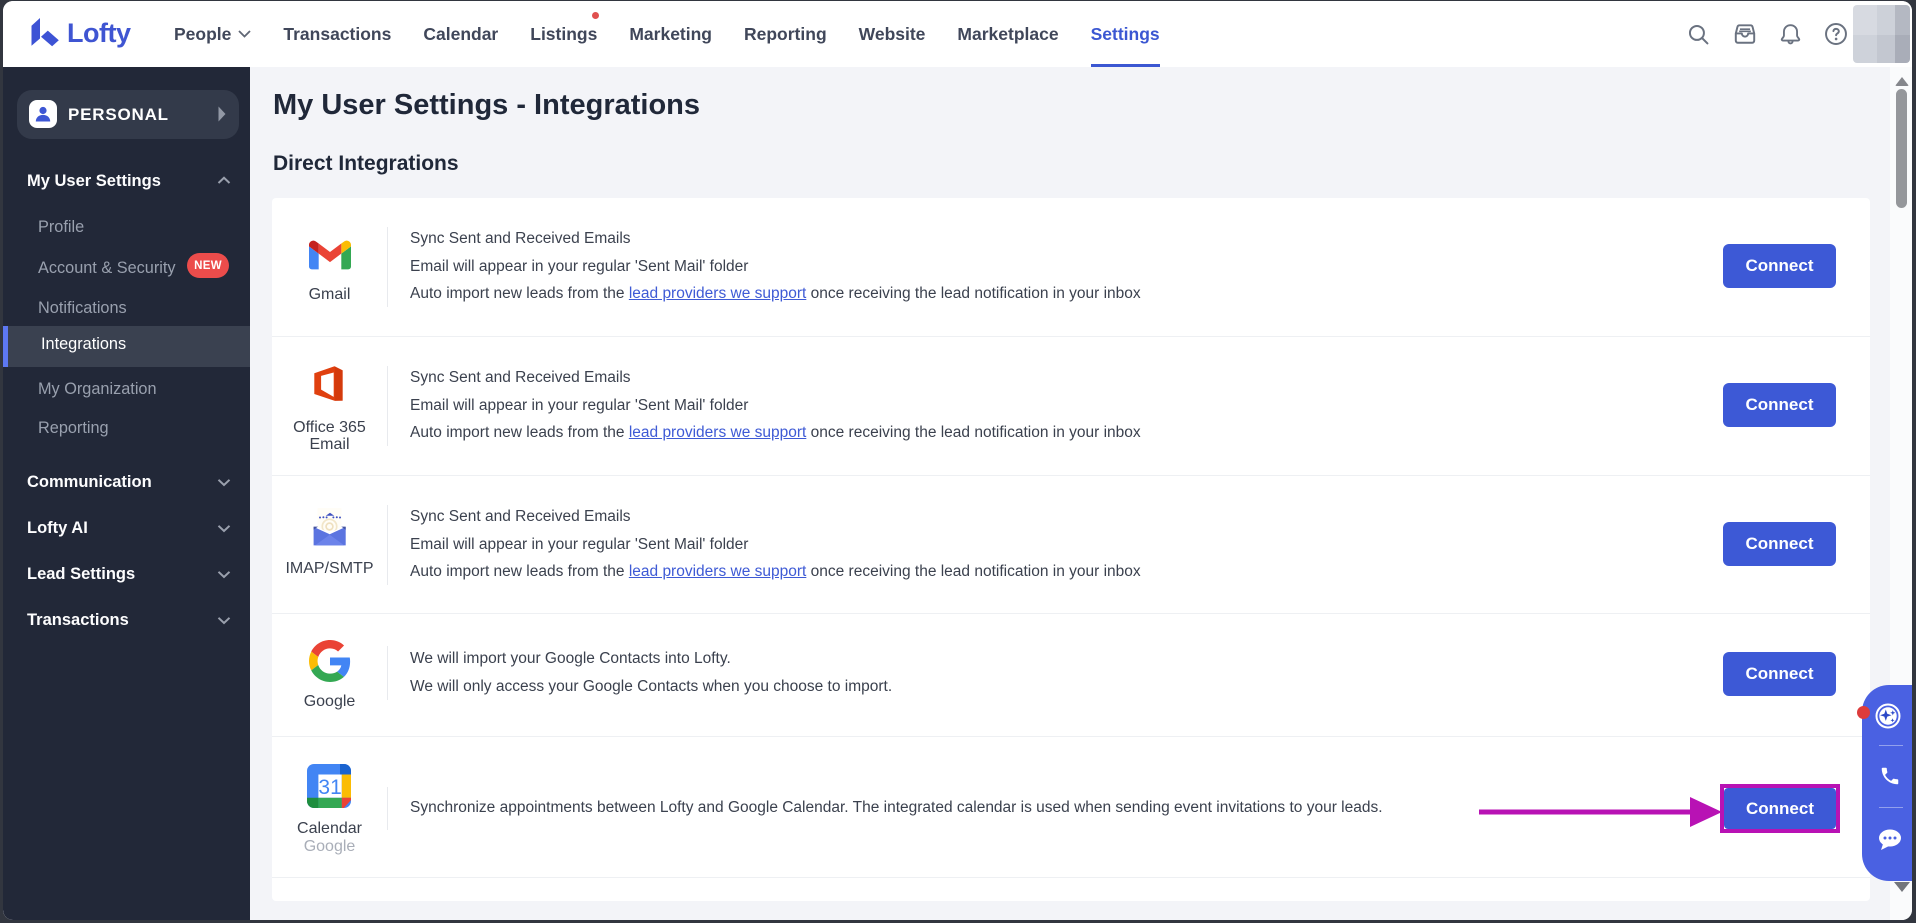 Image resolution: width=1916 pixels, height=923 pixels. Describe the element at coordinates (329, 787) in the screenshot. I see `svg-text: 31` at that location.